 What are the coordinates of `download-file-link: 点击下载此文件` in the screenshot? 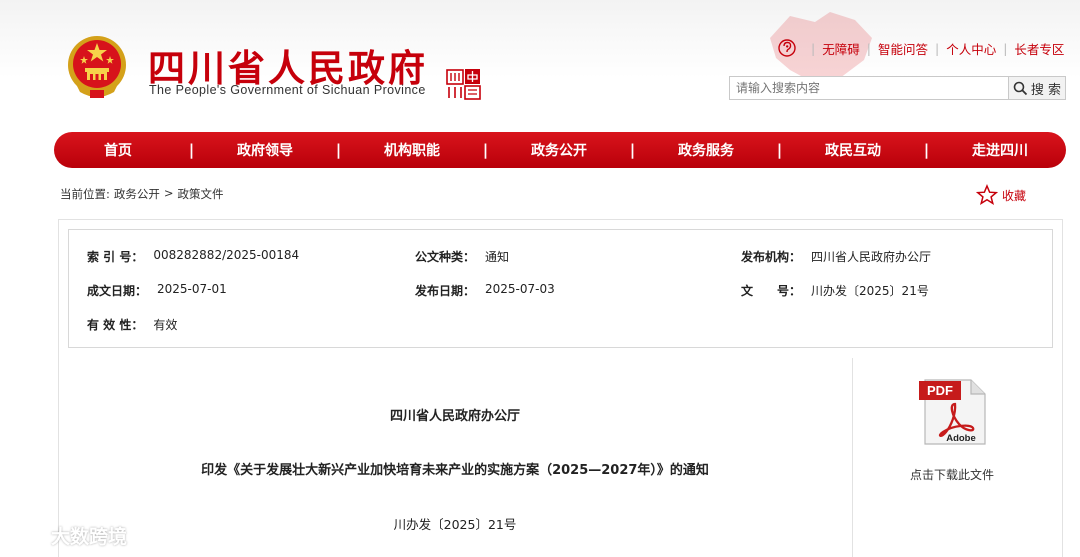 It's located at (952, 474).